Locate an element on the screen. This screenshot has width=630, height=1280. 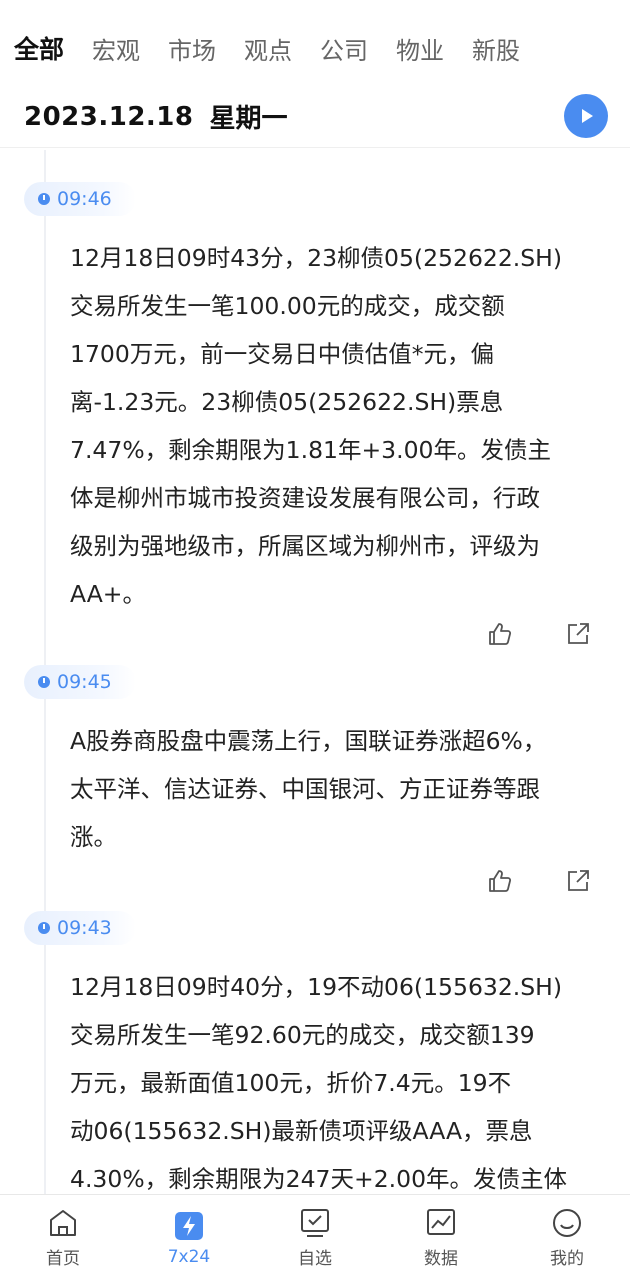
nav-7x24: 7x24 is located at coordinates (189, 1237).